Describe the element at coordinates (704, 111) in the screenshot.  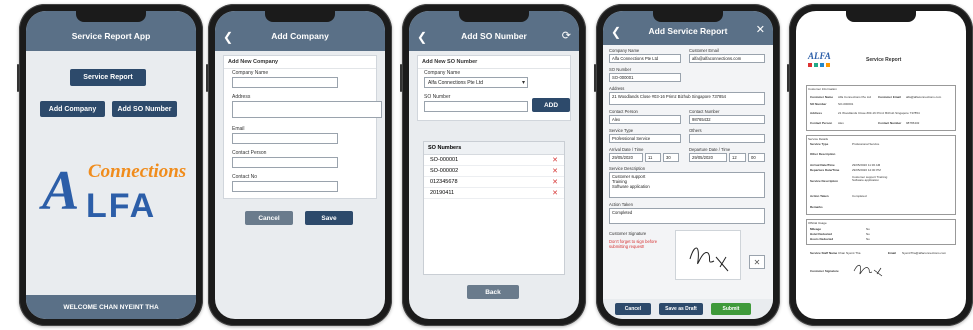
I see `contact-number-label: Contact Number` at that location.